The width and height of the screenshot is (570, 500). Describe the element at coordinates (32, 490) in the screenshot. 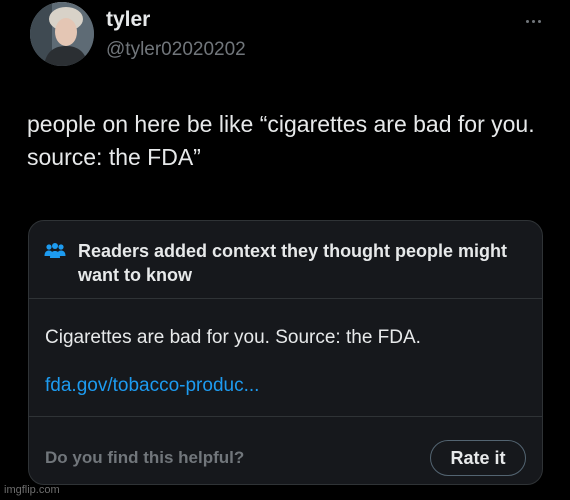

I see `watermark: imgflip.com` at that location.